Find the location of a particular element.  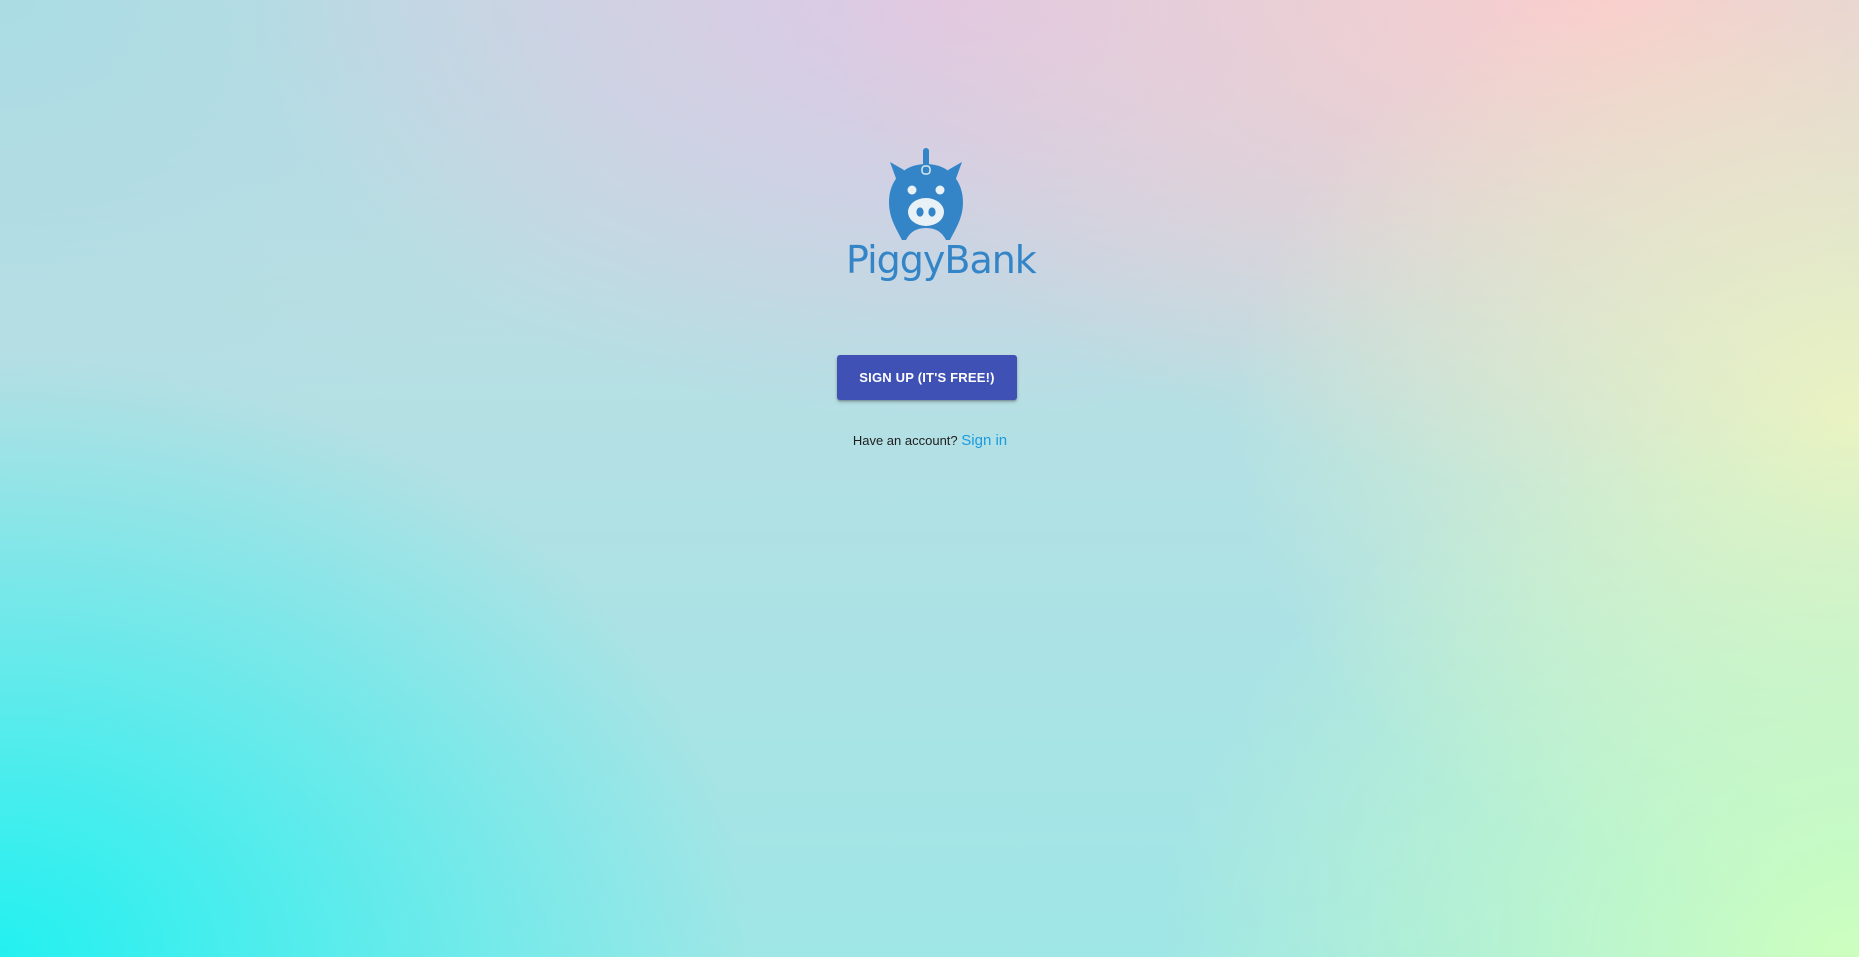

signin-link: Sign in is located at coordinates (984, 440).